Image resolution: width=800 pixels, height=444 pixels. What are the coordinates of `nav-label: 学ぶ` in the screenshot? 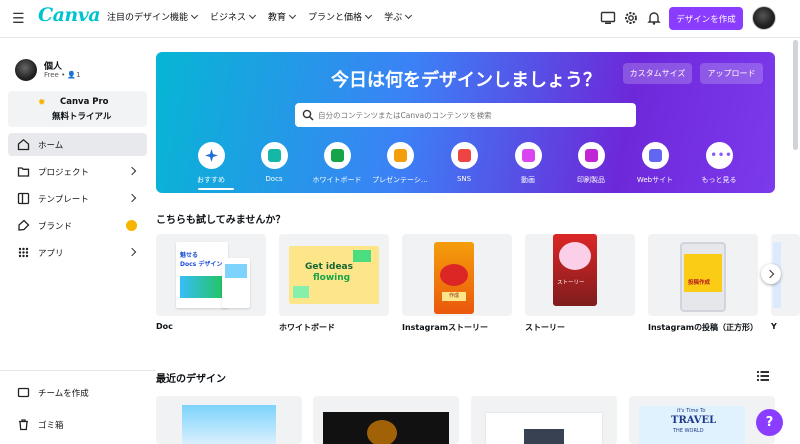 It's located at (393, 18).